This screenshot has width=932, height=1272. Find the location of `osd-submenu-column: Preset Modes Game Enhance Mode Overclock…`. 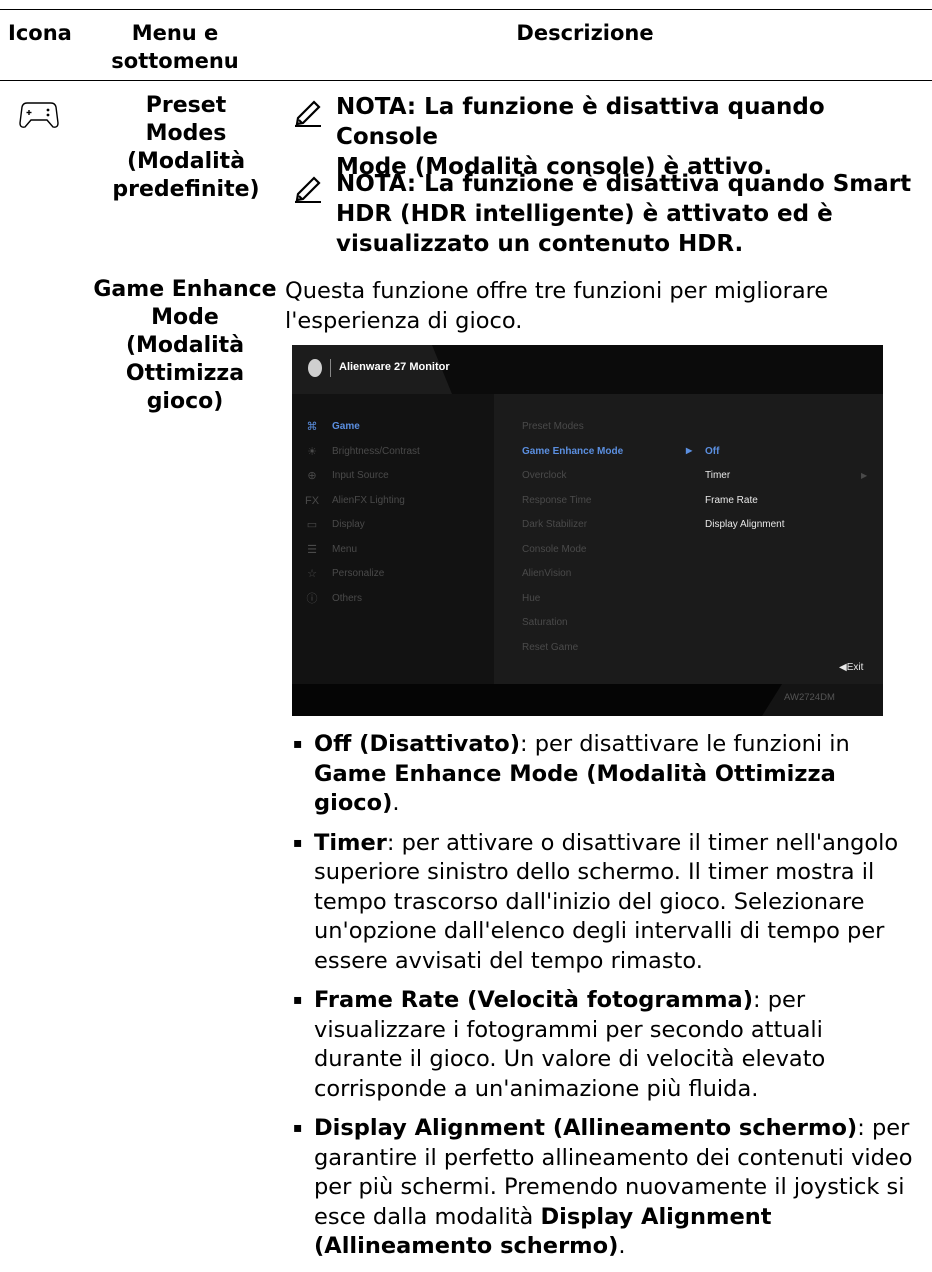

osd-submenu-column: Preset Modes Game Enhance Mode Overclock… is located at coordinates (688, 539).